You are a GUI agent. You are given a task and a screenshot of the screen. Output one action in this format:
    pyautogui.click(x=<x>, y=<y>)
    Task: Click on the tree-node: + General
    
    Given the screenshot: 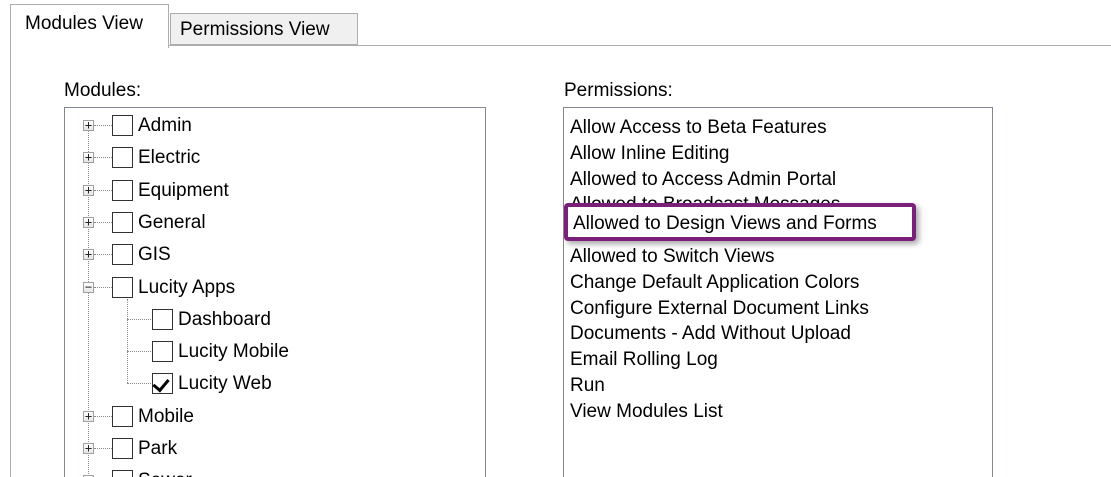 What is the action you would take?
    pyautogui.click(x=275, y=224)
    